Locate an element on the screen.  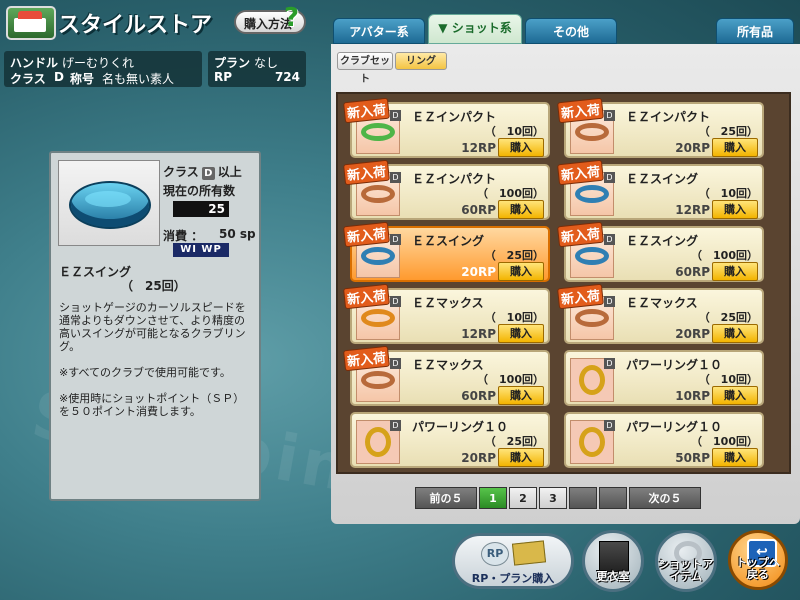
plan-label: プラン is located at coordinates (232, 63).